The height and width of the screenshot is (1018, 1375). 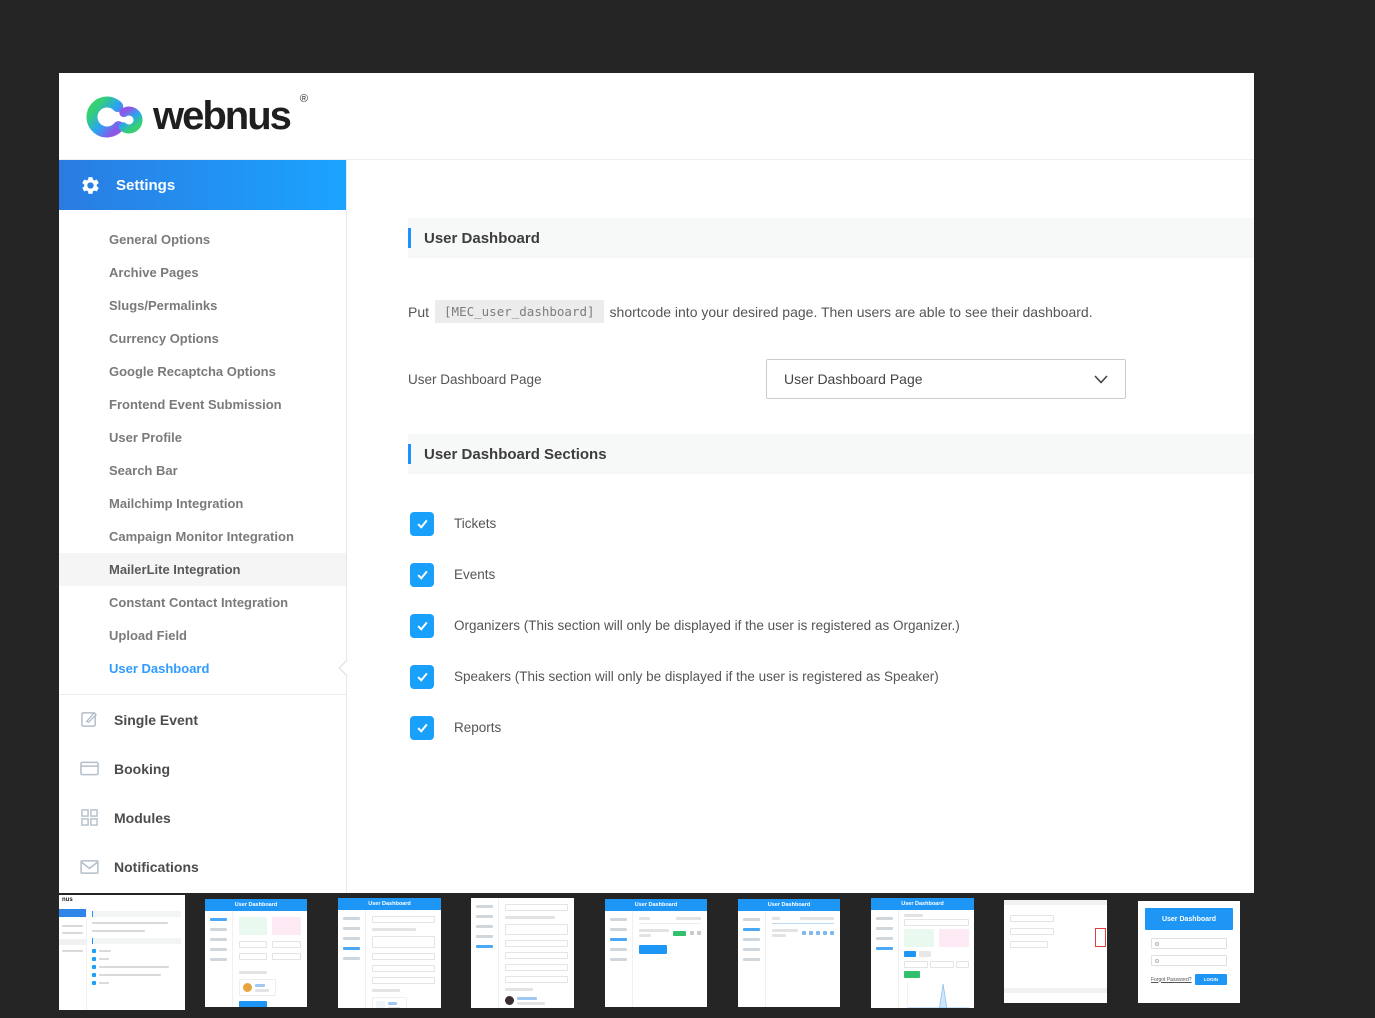 What do you see at coordinates (122, 952) in the screenshot?
I see `thumbnail-settings-page: nus` at bounding box center [122, 952].